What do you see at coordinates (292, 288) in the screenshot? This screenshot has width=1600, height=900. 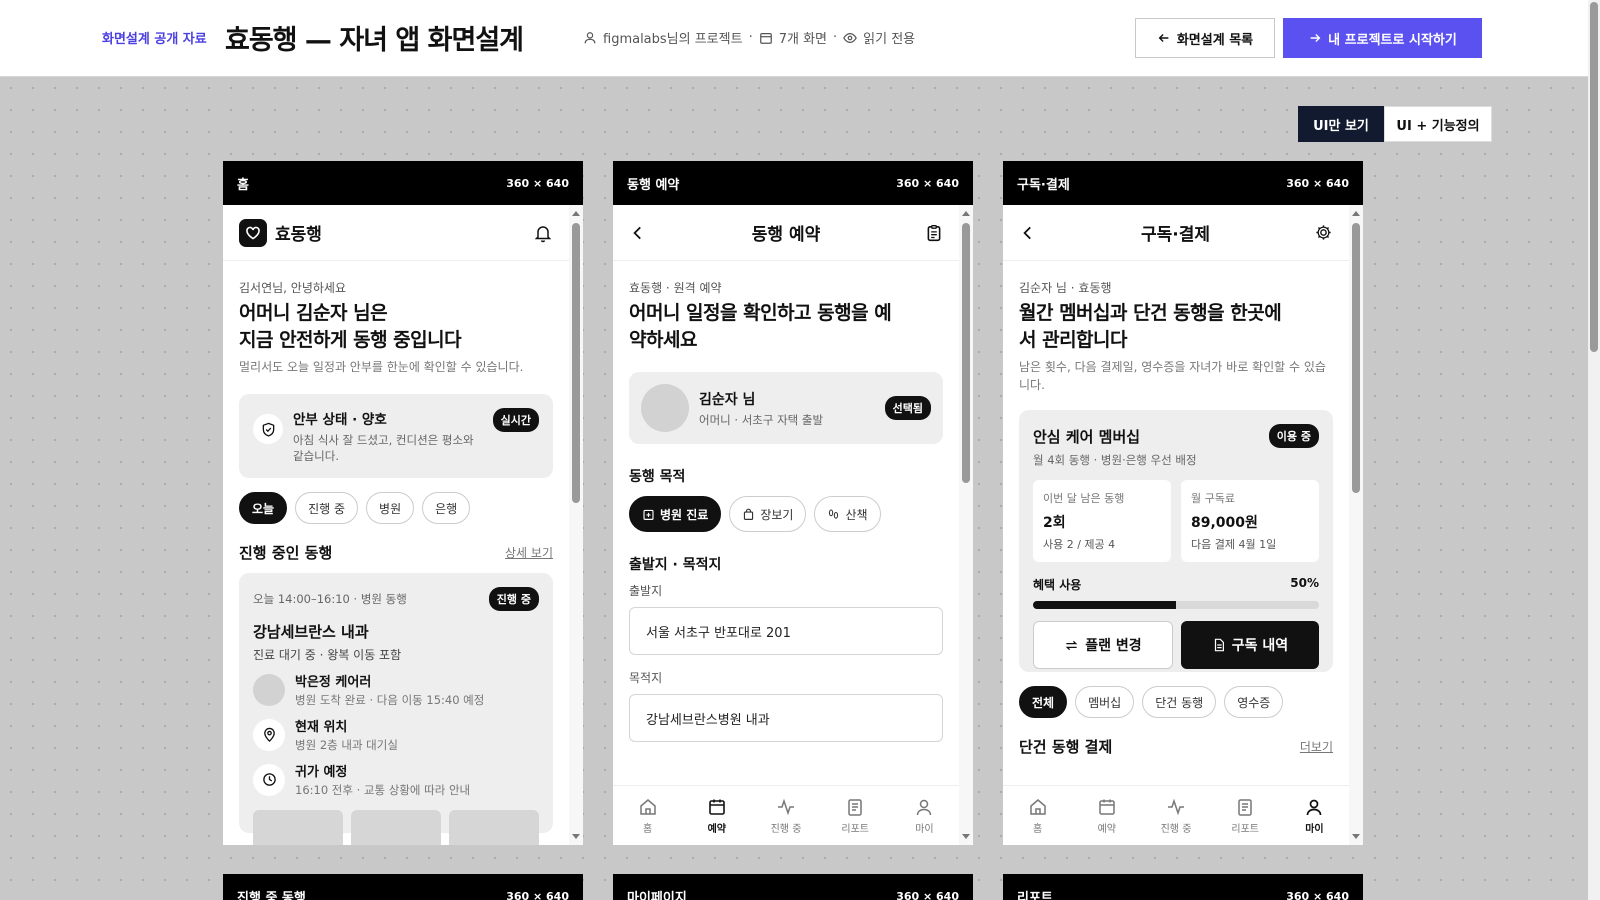 I see `greeting: 김서연님, 안녕하세요` at bounding box center [292, 288].